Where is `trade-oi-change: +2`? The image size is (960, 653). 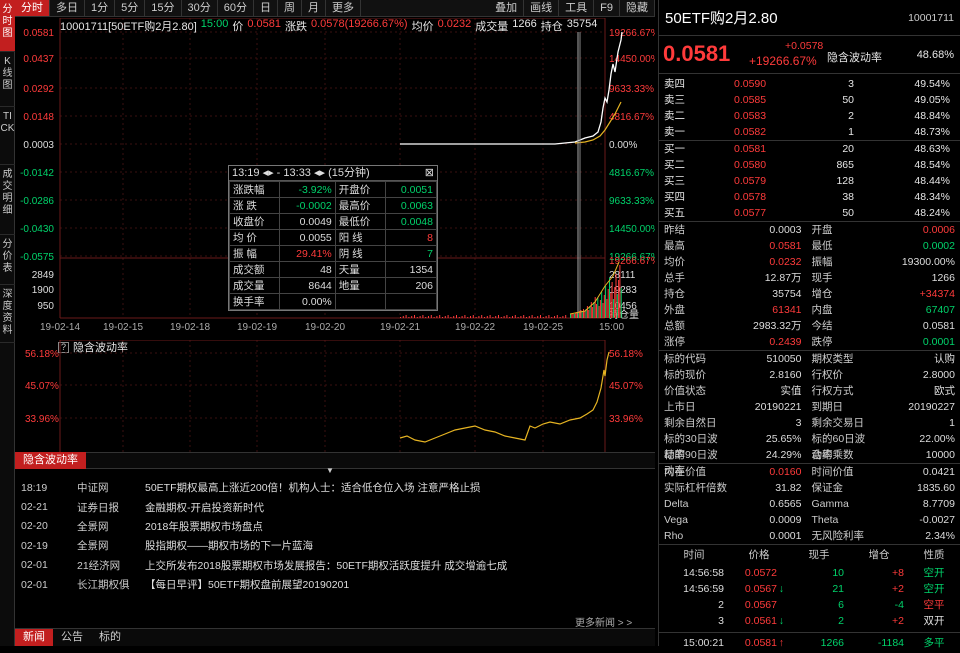 trade-oi-change: +2 is located at coordinates (898, 589).